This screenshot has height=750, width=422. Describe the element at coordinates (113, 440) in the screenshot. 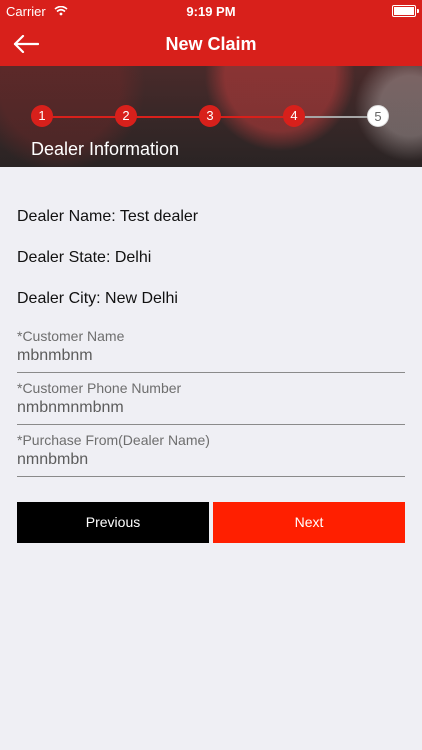

I see `purchase-from-label: *Purchase From(Dealer Name)` at that location.